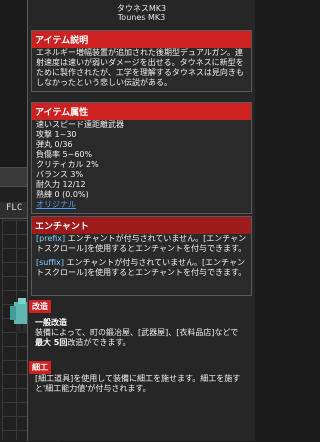  I want to click on detail-title: 細工, so click(40, 367).